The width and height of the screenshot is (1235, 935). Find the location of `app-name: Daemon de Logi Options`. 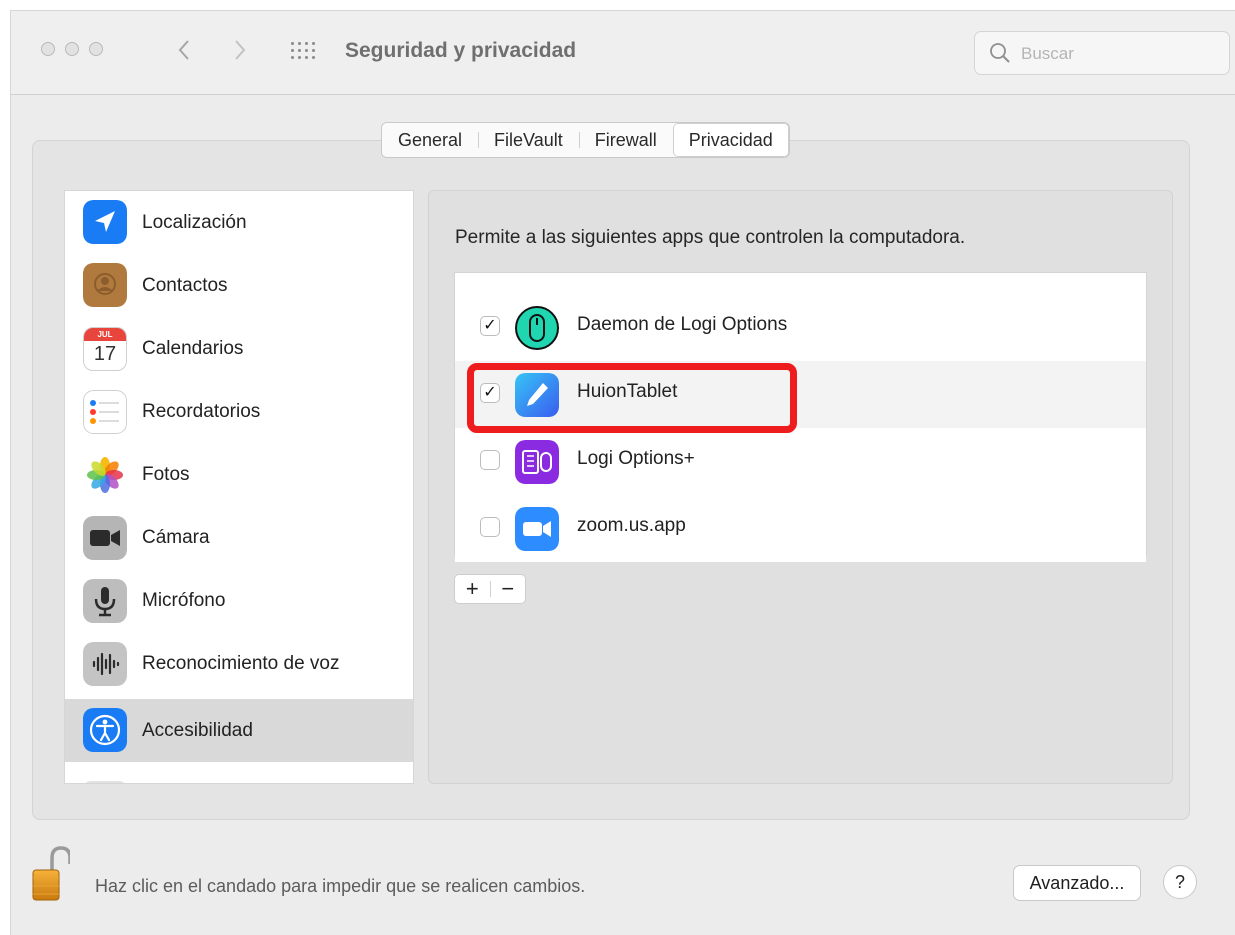

app-name: Daemon de Logi Options is located at coordinates (682, 324).